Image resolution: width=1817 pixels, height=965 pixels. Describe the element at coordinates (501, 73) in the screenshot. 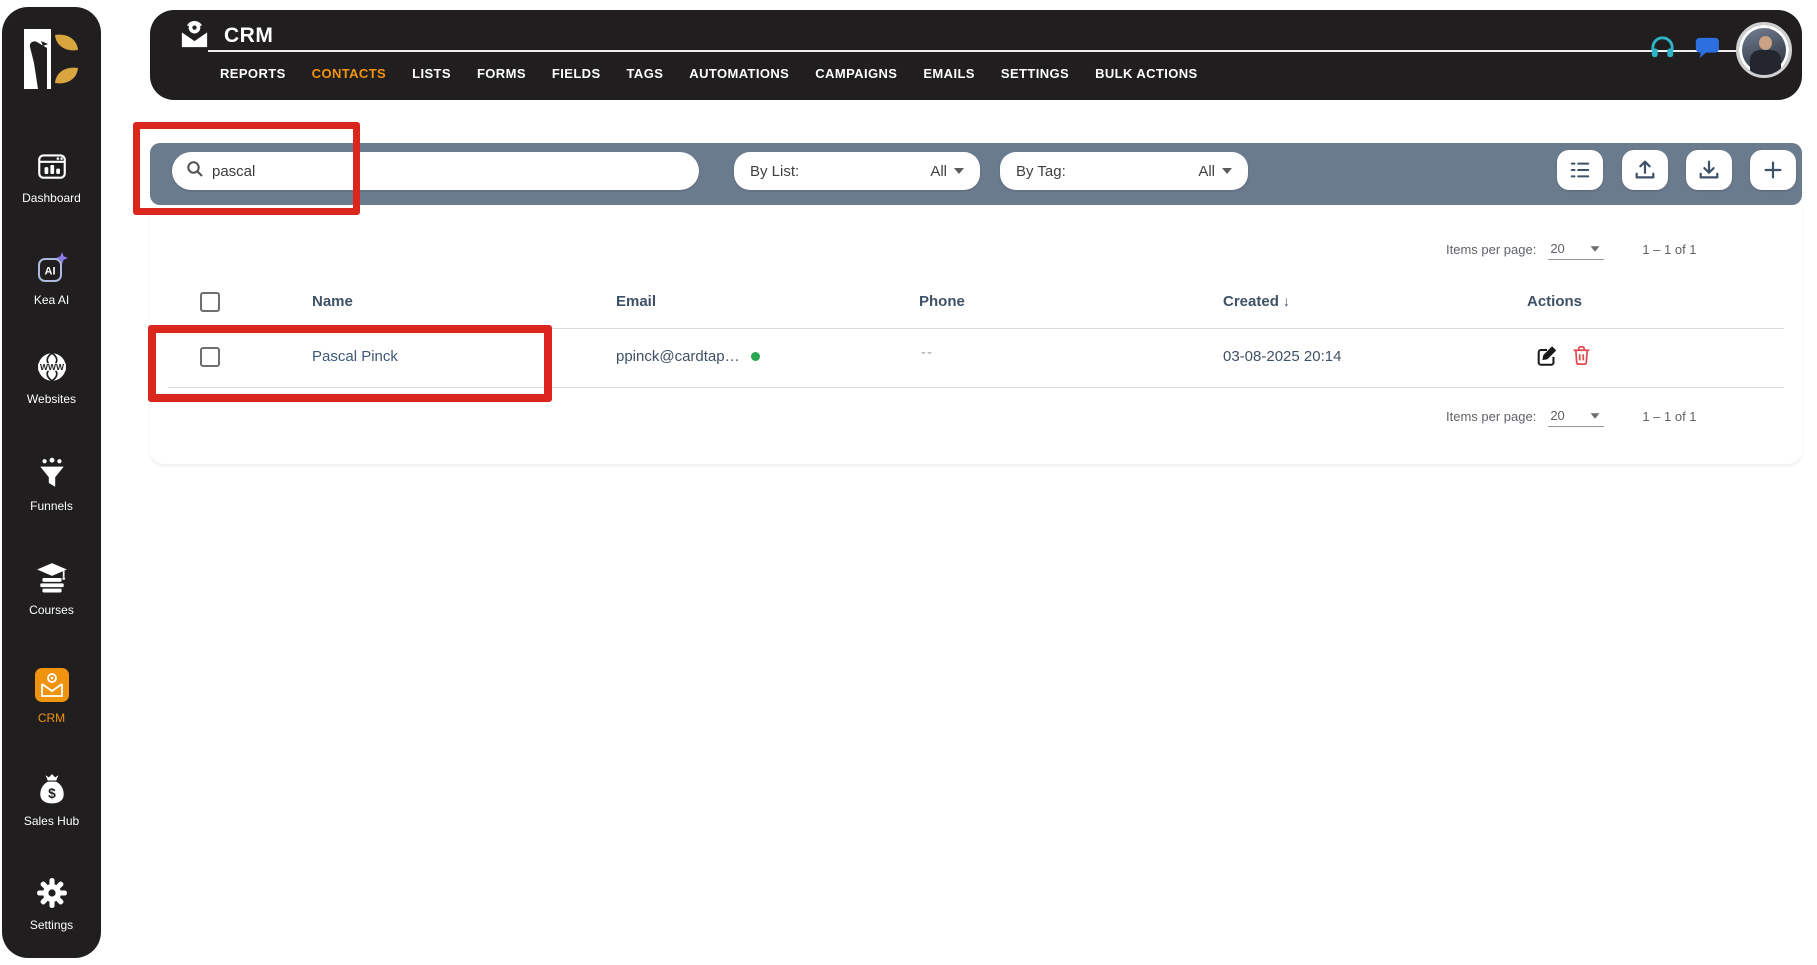

I see `tab-forms: FORMS` at that location.